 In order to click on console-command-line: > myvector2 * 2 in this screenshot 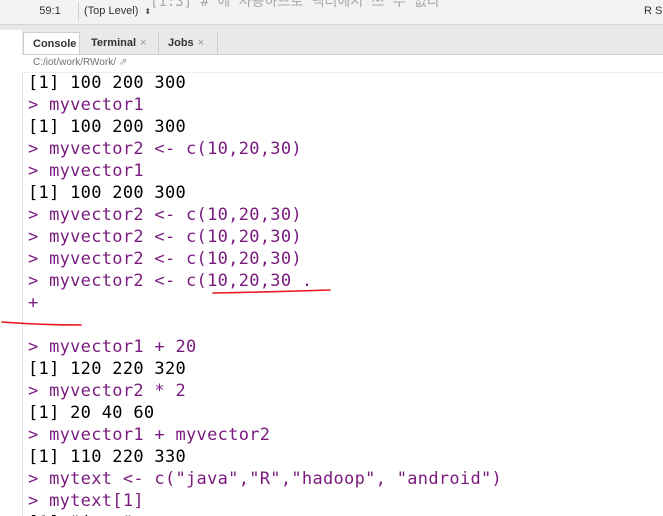, I will do `click(107, 391)`.